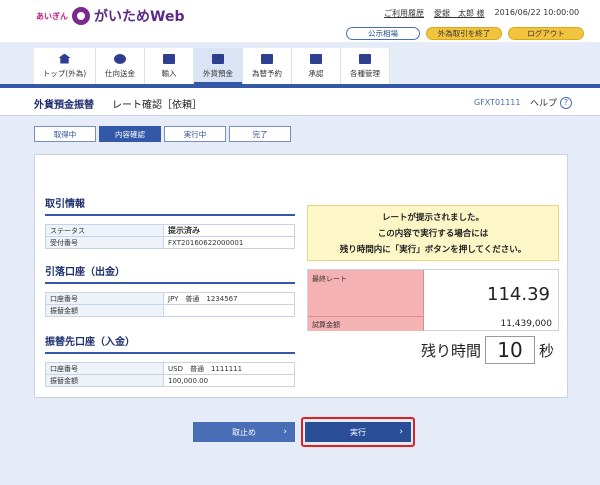  What do you see at coordinates (157, 105) in the screenshot?
I see `page-subtitle: レート確認［依頼］` at bounding box center [157, 105].